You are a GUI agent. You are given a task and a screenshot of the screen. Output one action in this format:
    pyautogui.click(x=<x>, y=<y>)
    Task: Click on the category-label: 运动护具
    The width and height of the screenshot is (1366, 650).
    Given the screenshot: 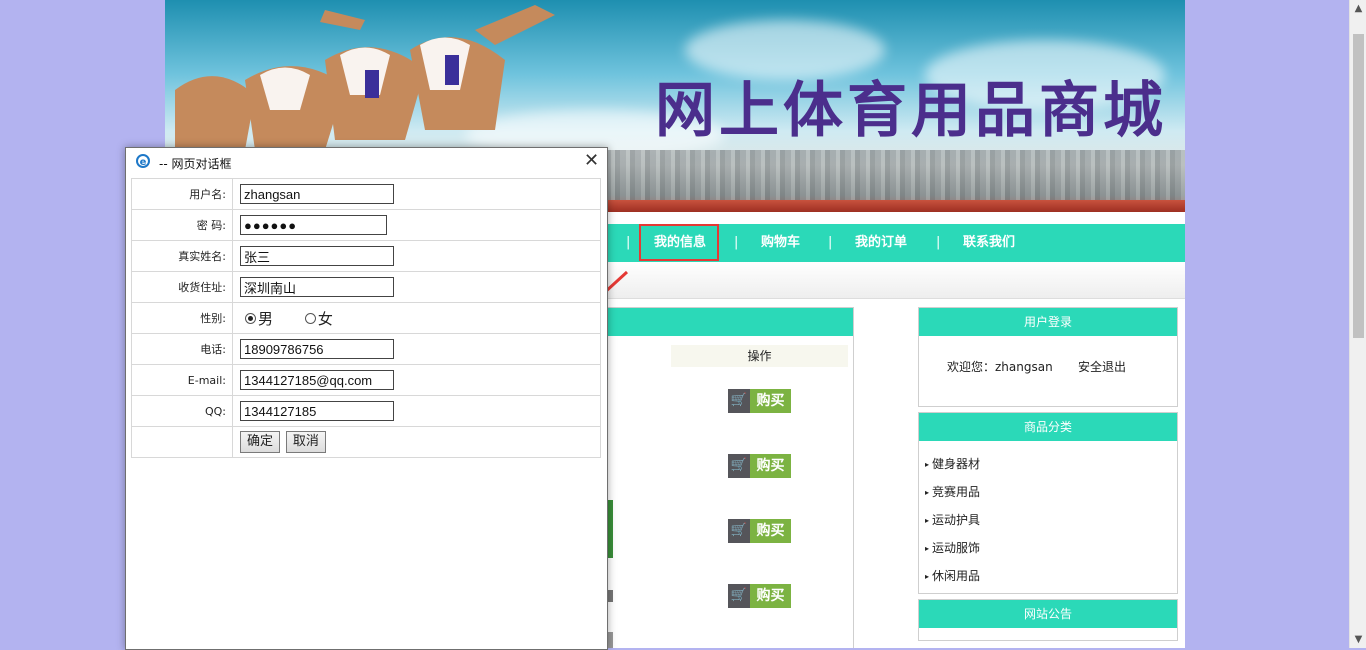 What is the action you would take?
    pyautogui.click(x=956, y=520)
    